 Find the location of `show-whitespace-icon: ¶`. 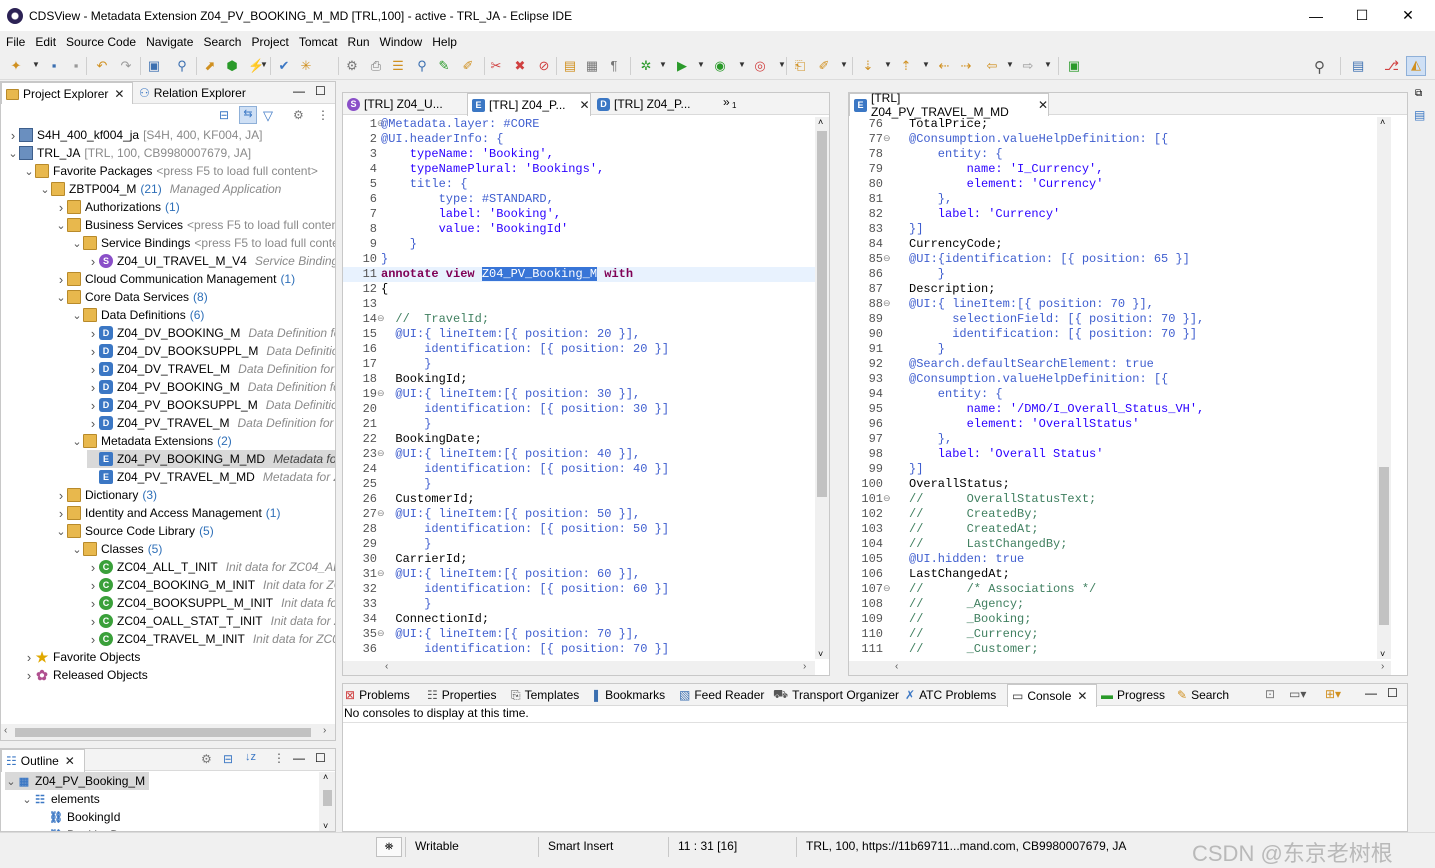

show-whitespace-icon: ¶ is located at coordinates (614, 66).